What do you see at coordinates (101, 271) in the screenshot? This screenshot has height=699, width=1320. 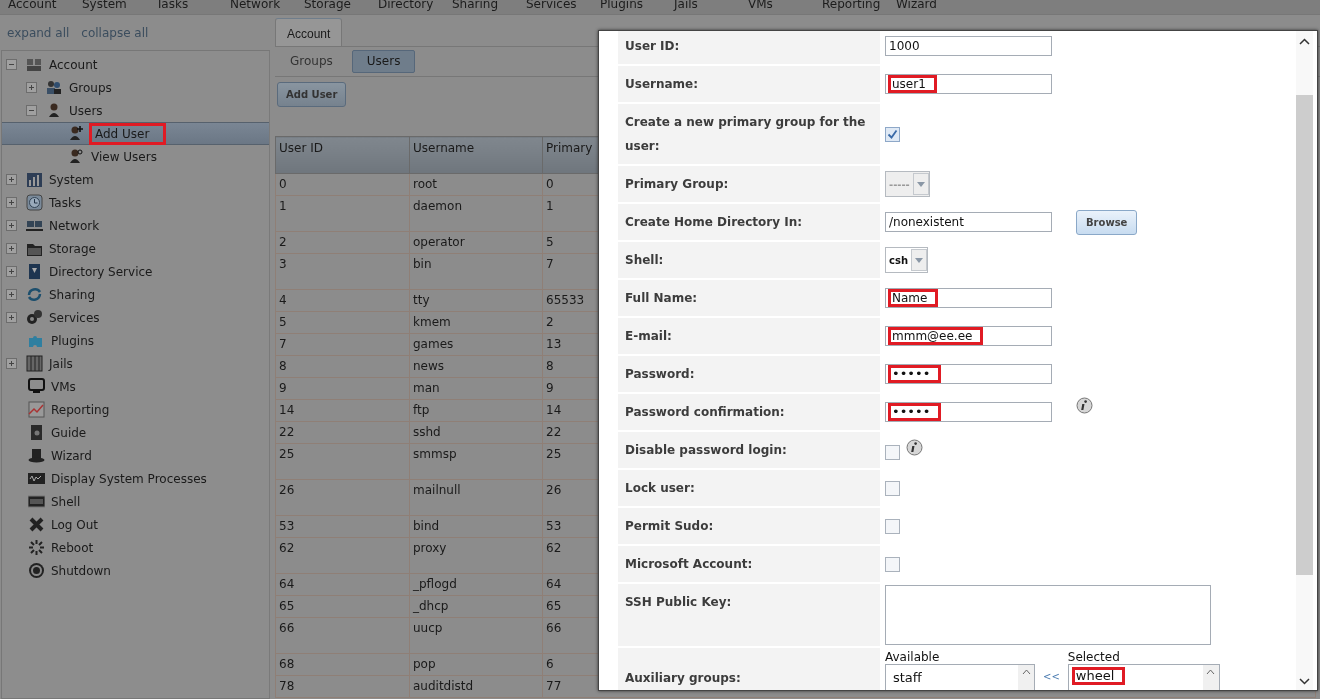 I see `tree-item: Directory Service` at bounding box center [101, 271].